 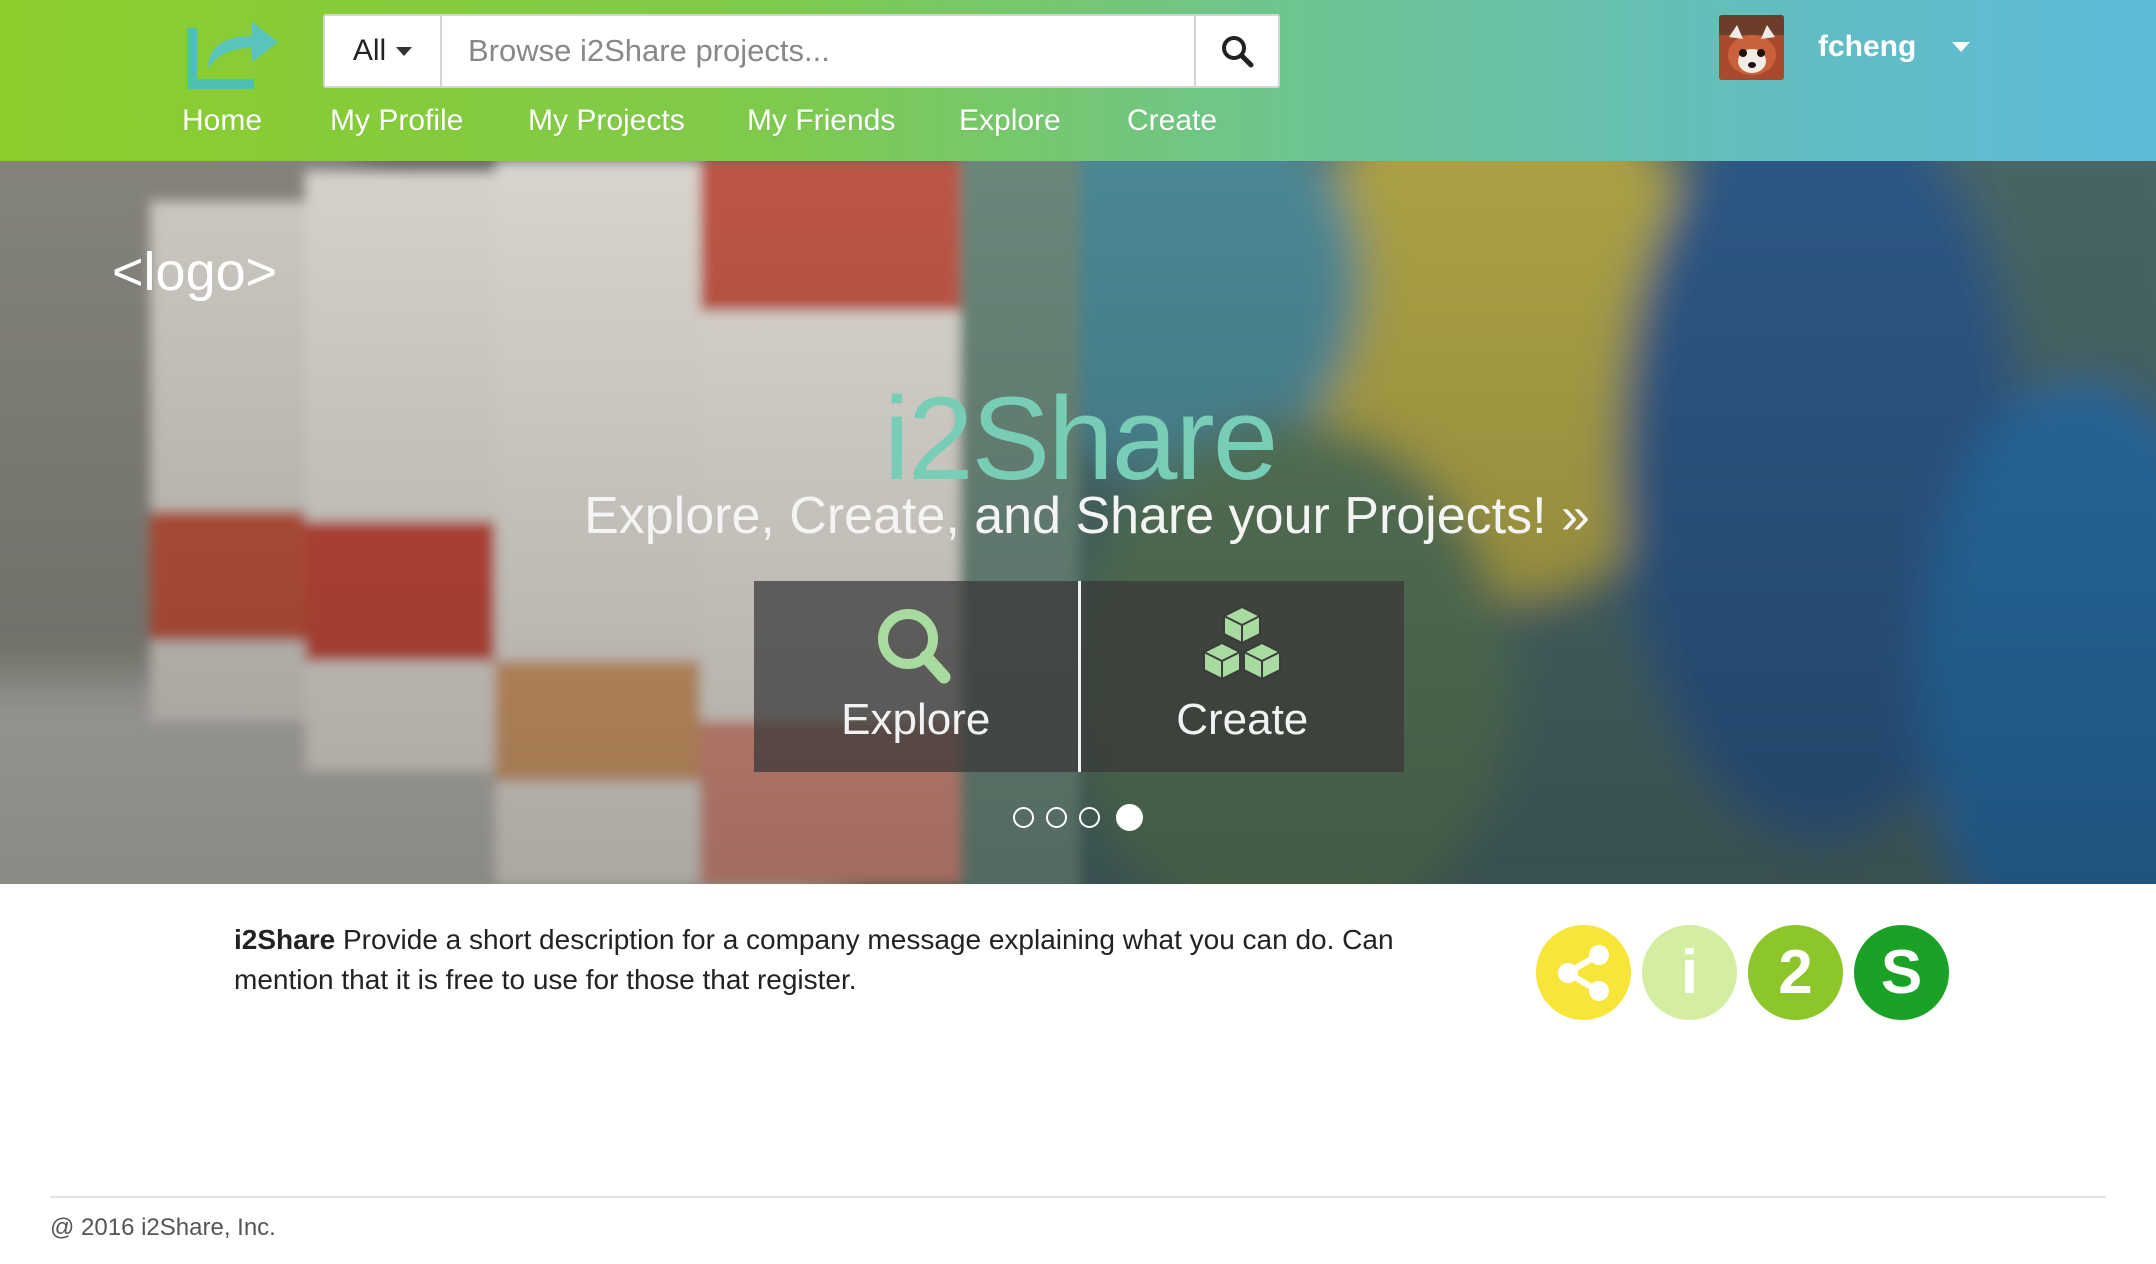 What do you see at coordinates (1901, 972) in the screenshot?
I see `badge-letter-s: S` at bounding box center [1901, 972].